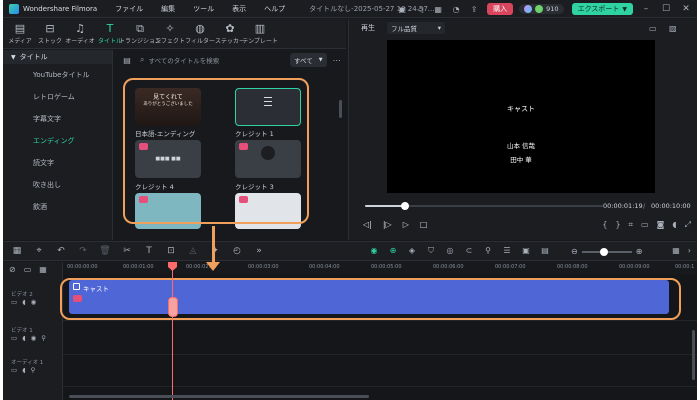  Describe the element at coordinates (80, 33) in the screenshot. I see `tab-audio: ♫ オーディオ` at that location.